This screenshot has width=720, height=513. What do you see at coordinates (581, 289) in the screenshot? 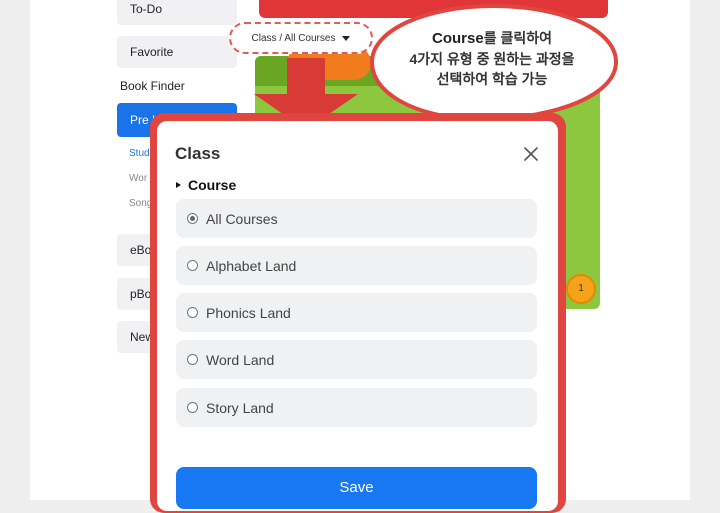
I see `level-badge: 1` at bounding box center [581, 289].